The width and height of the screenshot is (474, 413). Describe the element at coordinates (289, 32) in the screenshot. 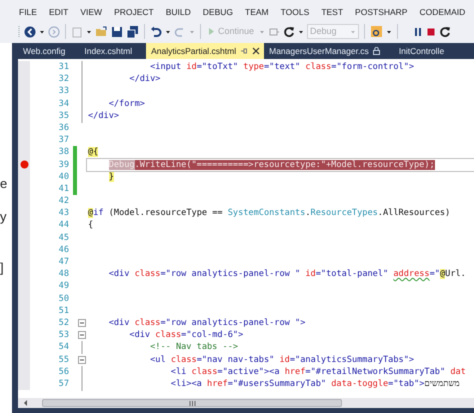

I see `refresh-icon` at that location.